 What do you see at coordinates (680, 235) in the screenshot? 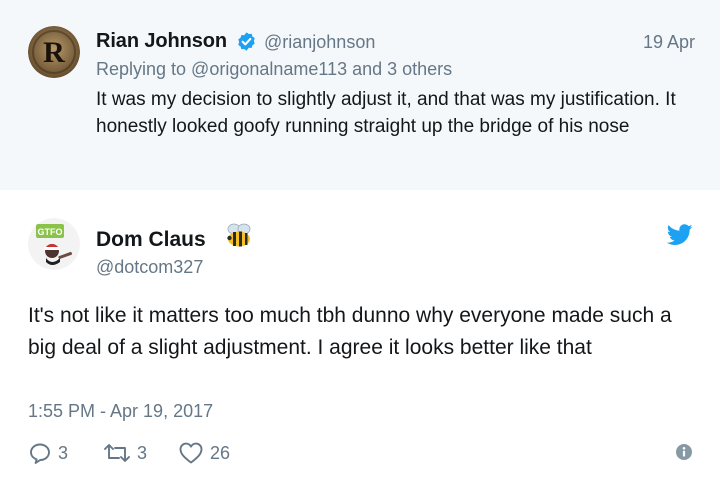
I see `twitter-bird-icon` at bounding box center [680, 235].